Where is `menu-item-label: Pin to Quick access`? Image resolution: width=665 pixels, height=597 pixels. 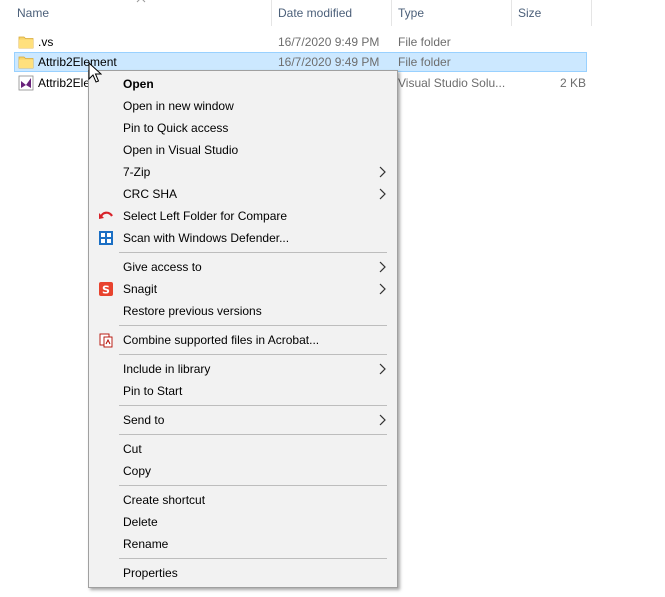
menu-item-label: Pin to Quick access is located at coordinates (176, 128).